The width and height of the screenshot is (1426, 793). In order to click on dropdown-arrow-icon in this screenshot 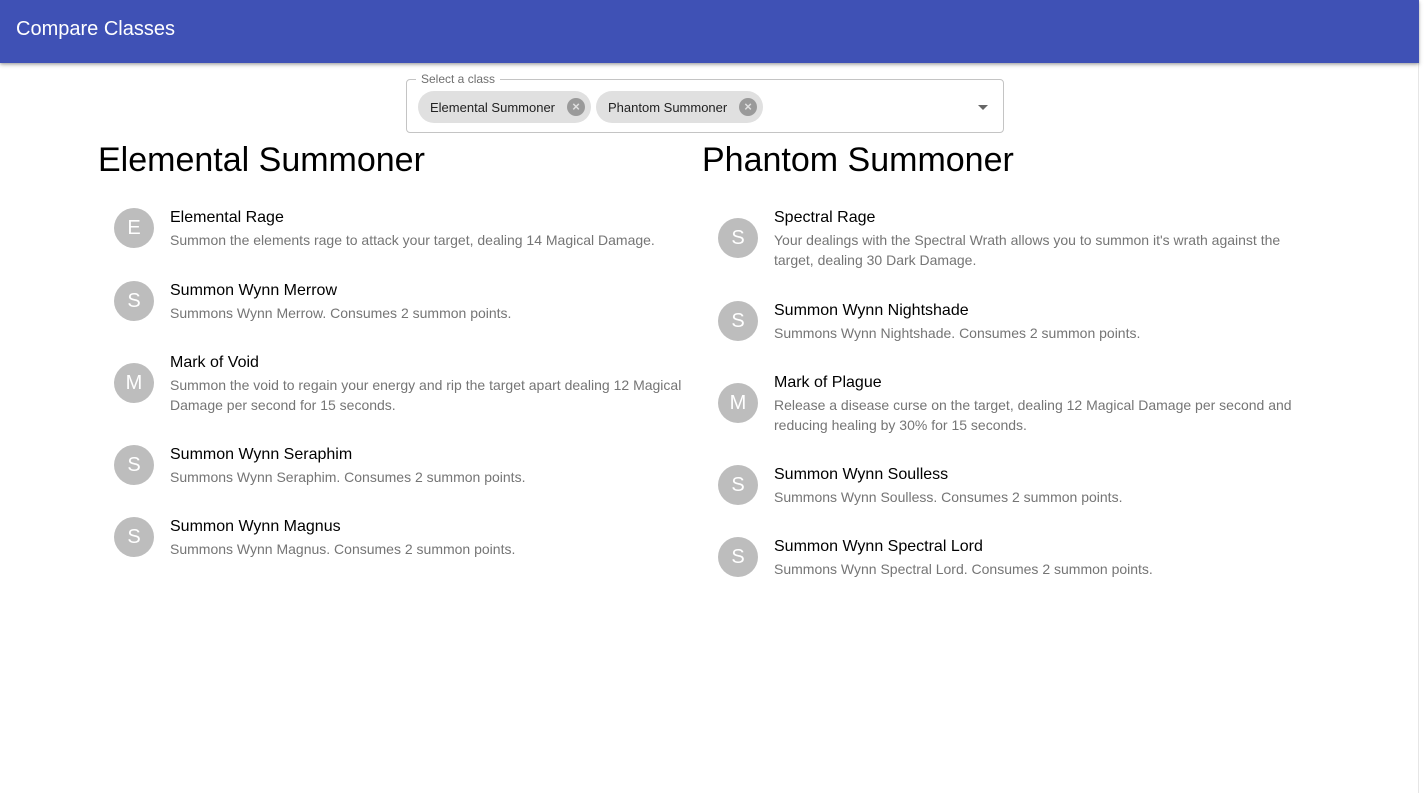, I will do `click(983, 107)`.